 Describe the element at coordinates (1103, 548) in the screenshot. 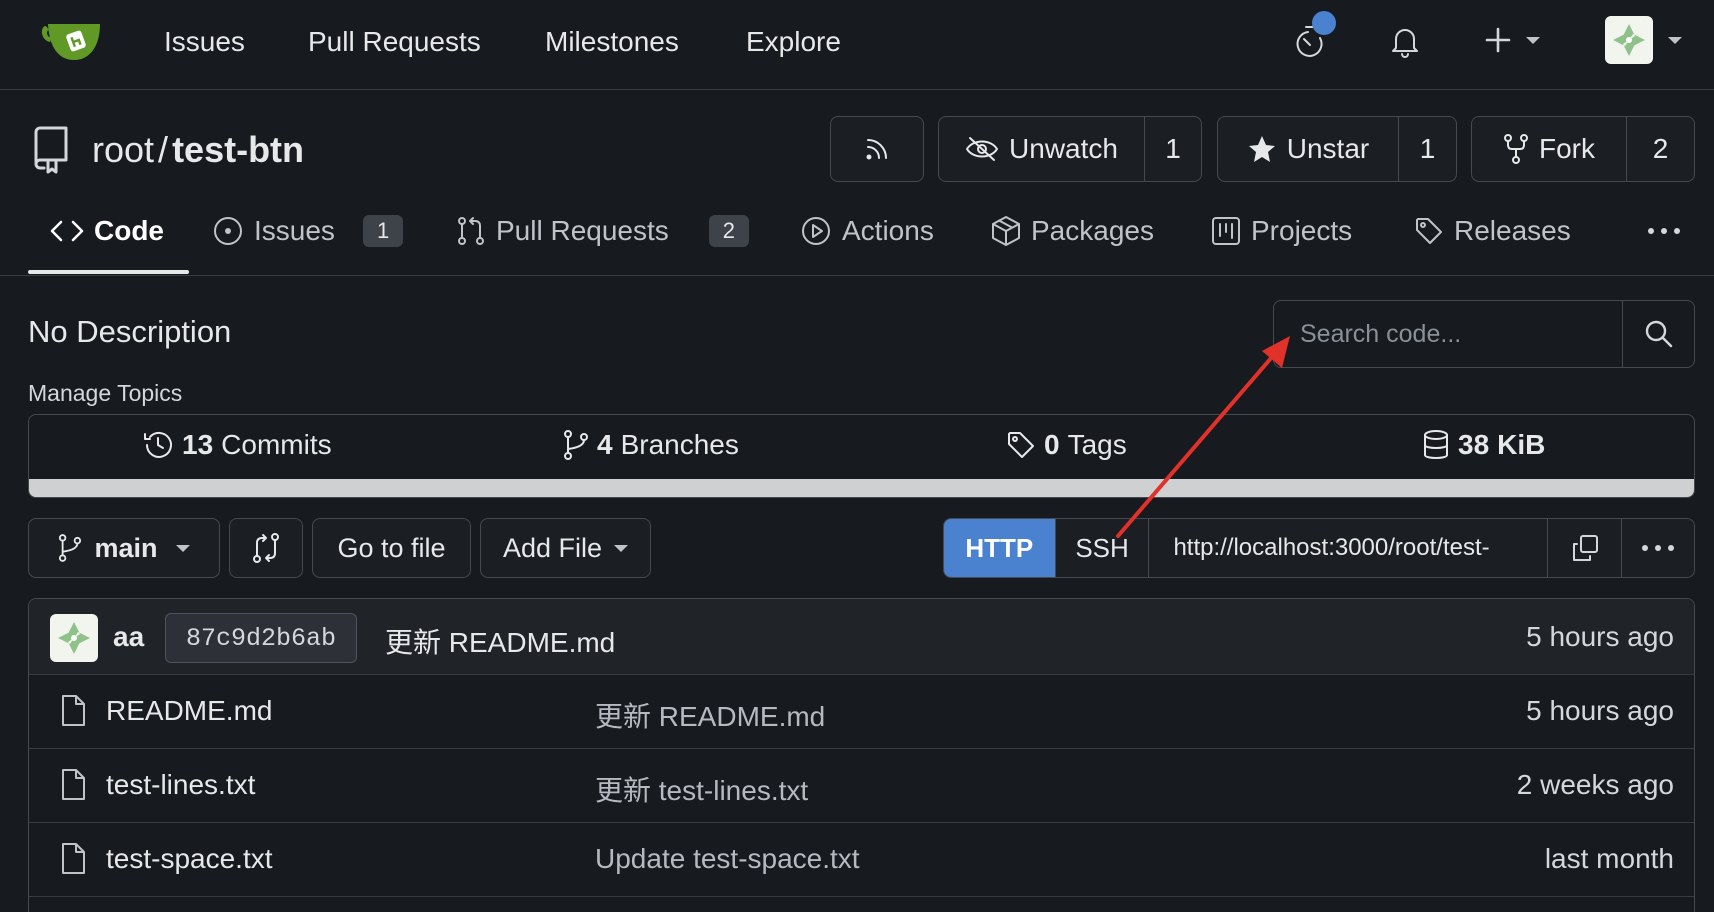

I see `clone-ssh-button: SSH` at that location.